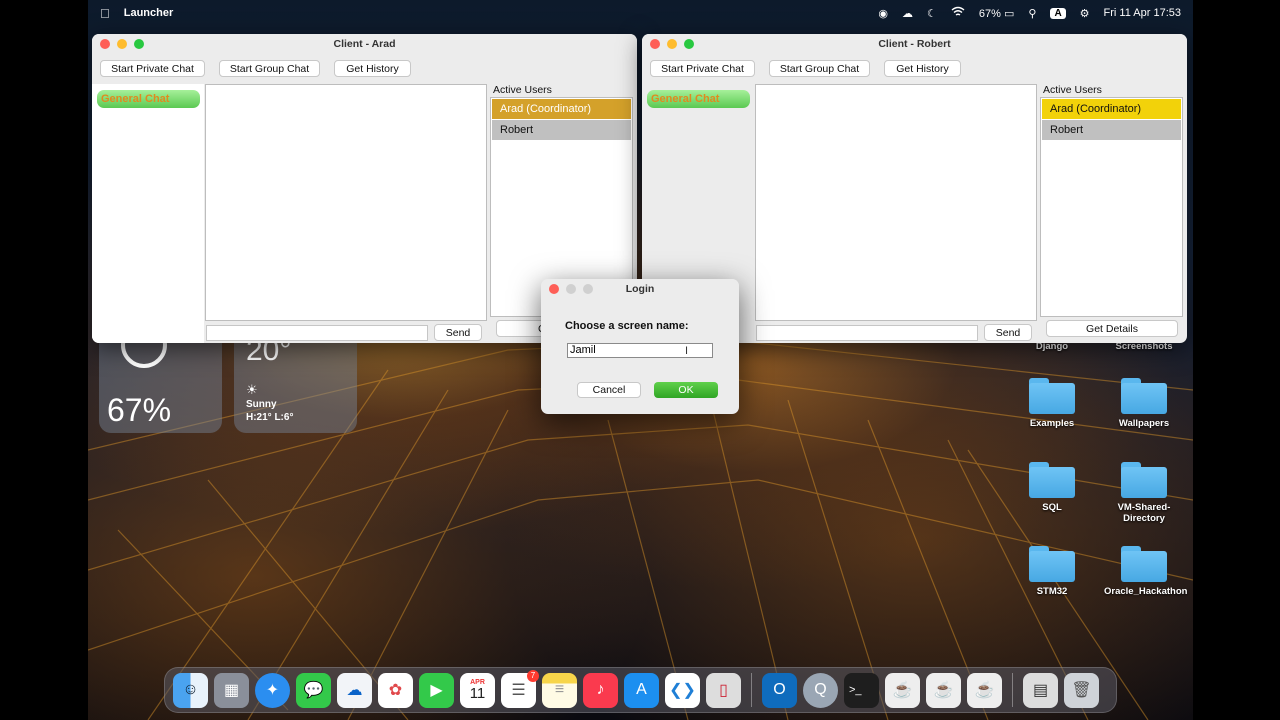  What do you see at coordinates (261, 404) in the screenshot?
I see `weather-condition: Sunny` at bounding box center [261, 404].